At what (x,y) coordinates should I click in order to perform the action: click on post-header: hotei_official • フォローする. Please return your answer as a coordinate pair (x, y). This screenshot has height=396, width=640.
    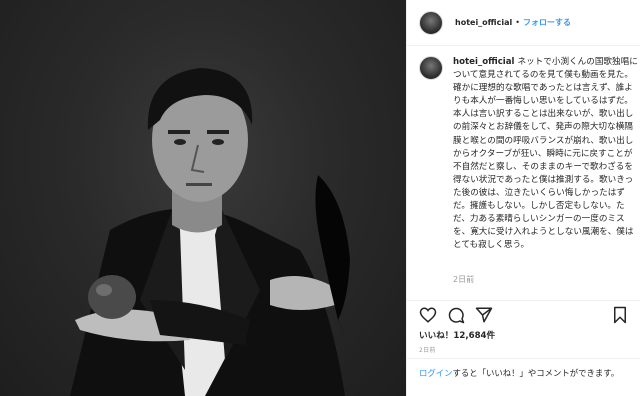
    Looking at the image, I should click on (523, 23).